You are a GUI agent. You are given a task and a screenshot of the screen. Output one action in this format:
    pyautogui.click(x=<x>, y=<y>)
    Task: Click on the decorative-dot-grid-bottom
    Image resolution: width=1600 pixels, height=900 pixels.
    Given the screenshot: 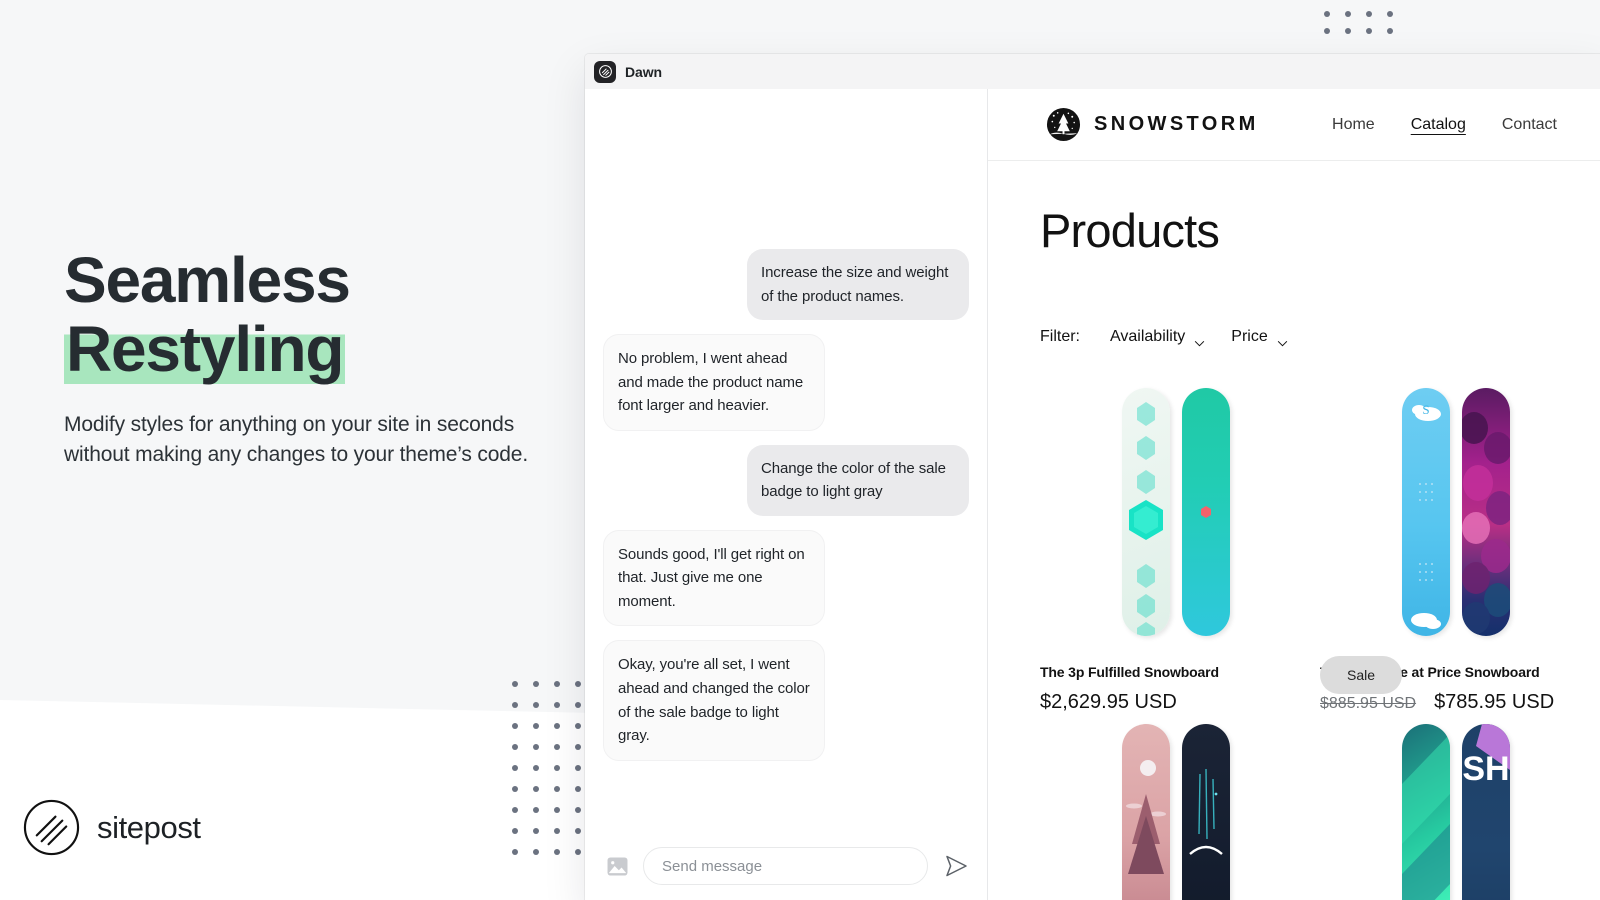 What is the action you would take?
    pyautogui.click(x=548, y=776)
    